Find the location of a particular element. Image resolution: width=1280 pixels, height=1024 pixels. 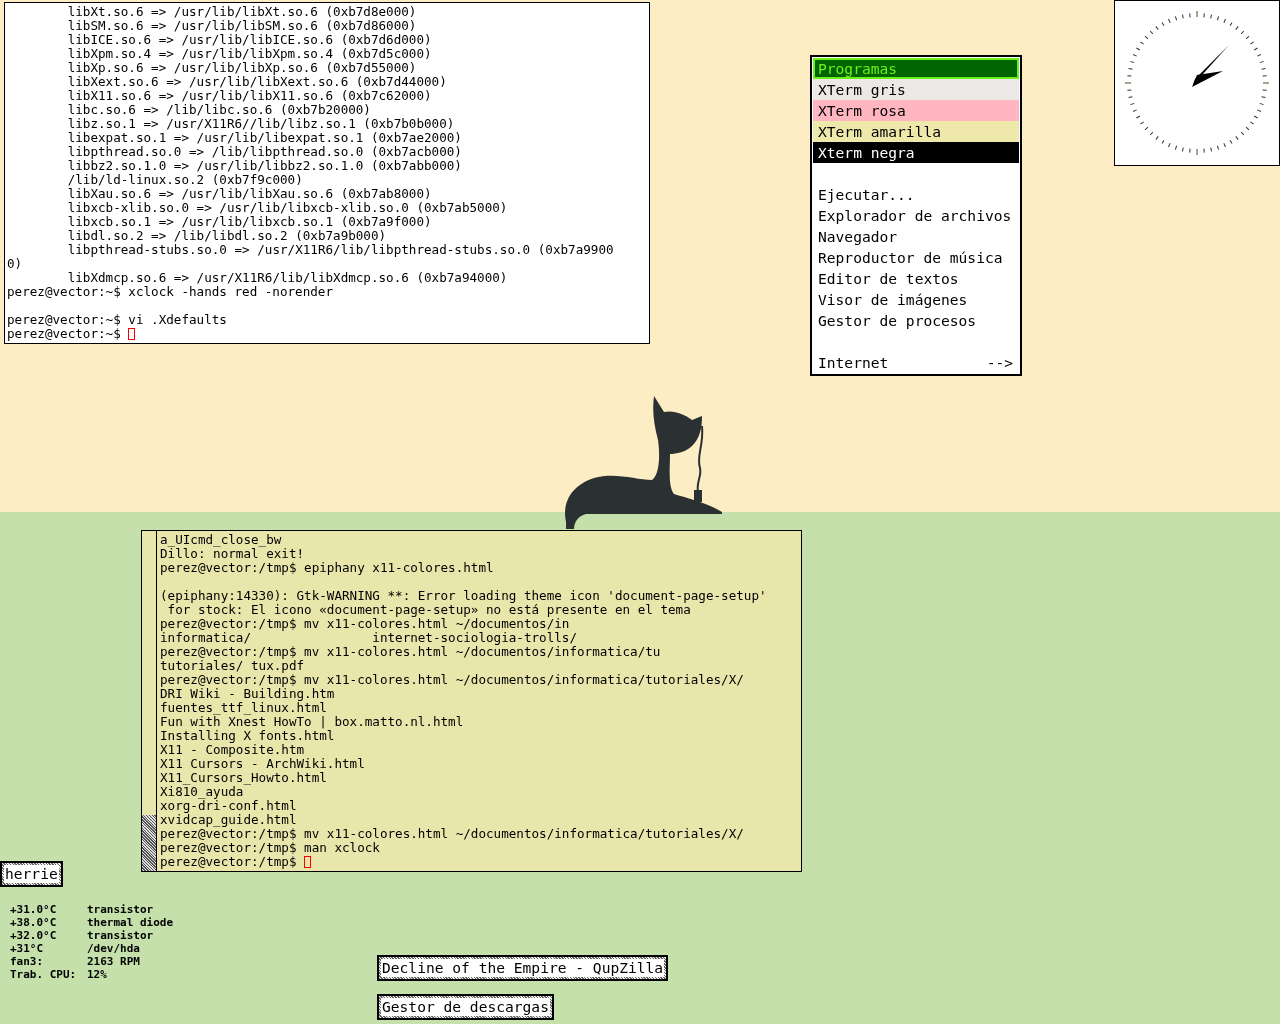

terminal-line: libXext.so.6 => /usr/lib/libXext.so.6 (0xb7d44000) is located at coordinates (256, 82).